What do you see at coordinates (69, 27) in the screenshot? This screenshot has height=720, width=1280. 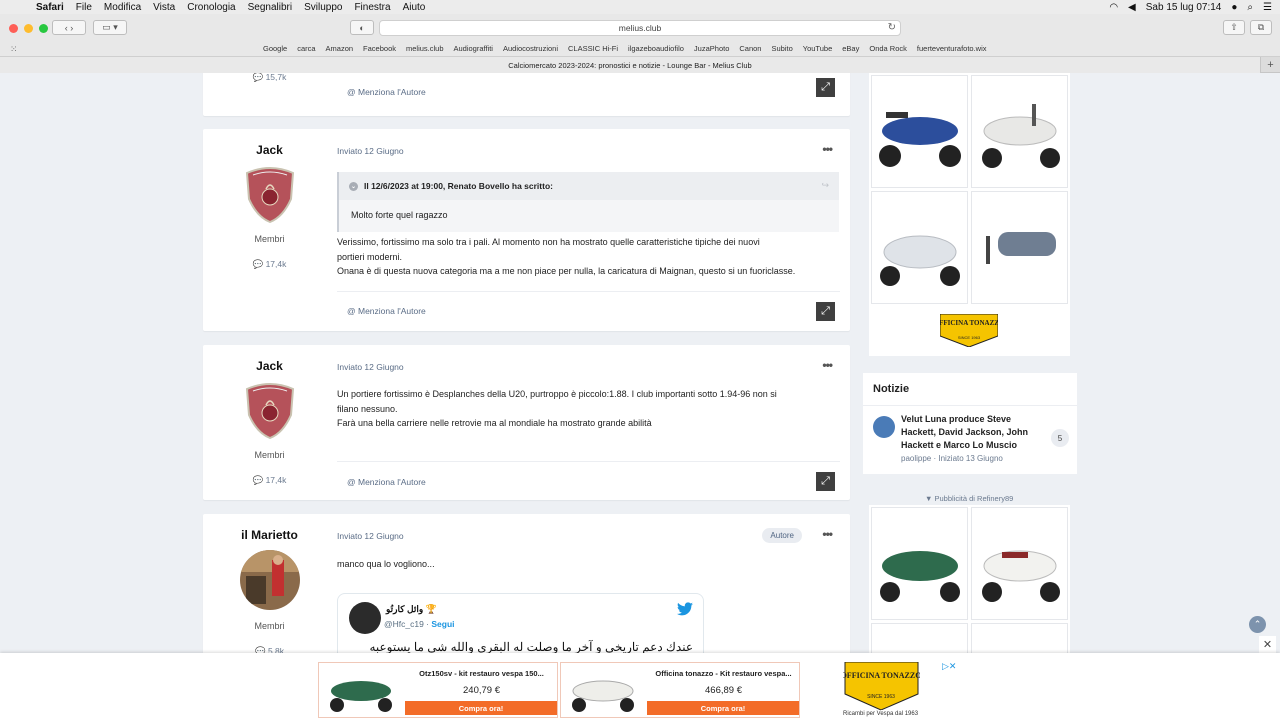 I see `back-forward-buttons: ‹ ›` at bounding box center [69, 27].